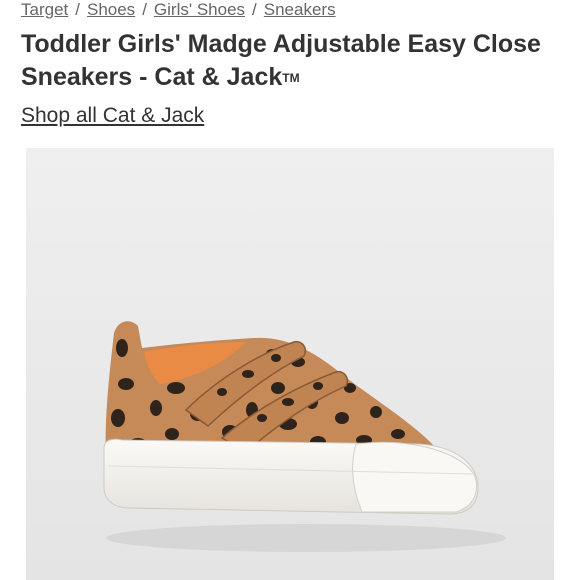 The height and width of the screenshot is (580, 580). I want to click on breadcrumb: Target / Shoes / Girls' Shoes / Sneakers, so click(178, 11).